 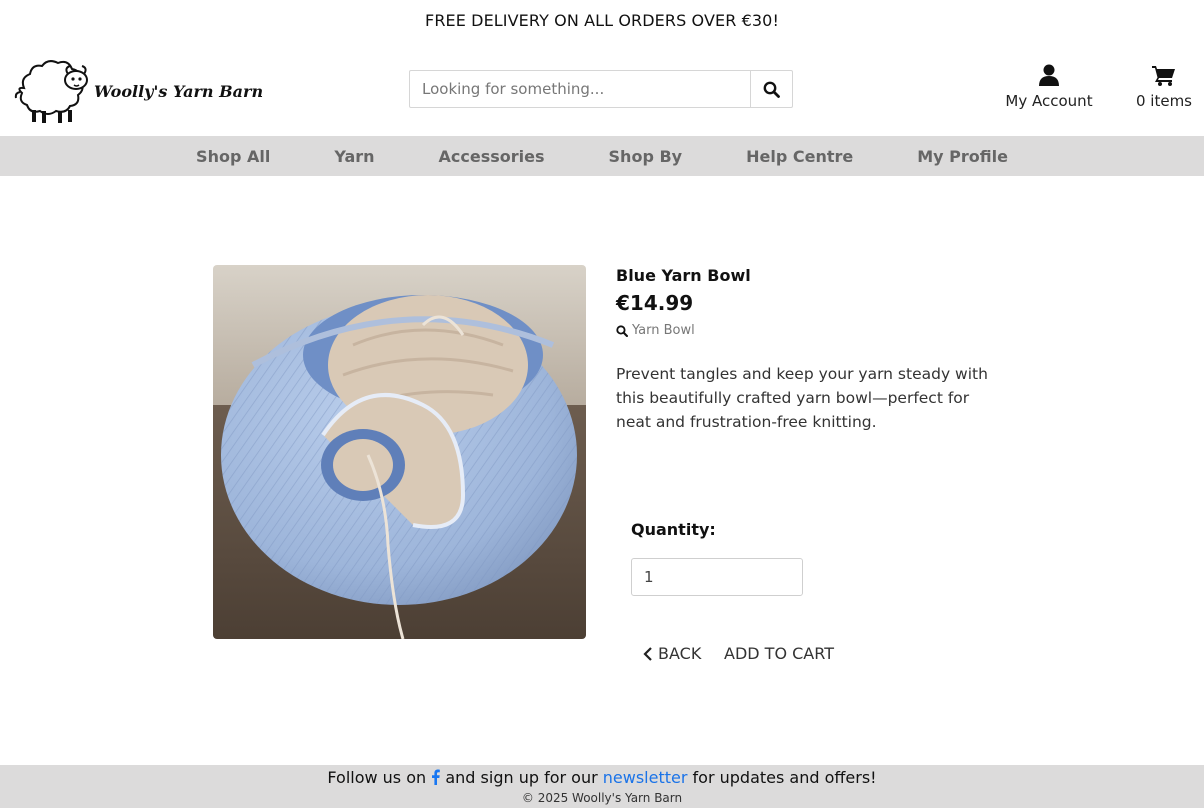 What do you see at coordinates (580, 89) in the screenshot?
I see `search-input` at bounding box center [580, 89].